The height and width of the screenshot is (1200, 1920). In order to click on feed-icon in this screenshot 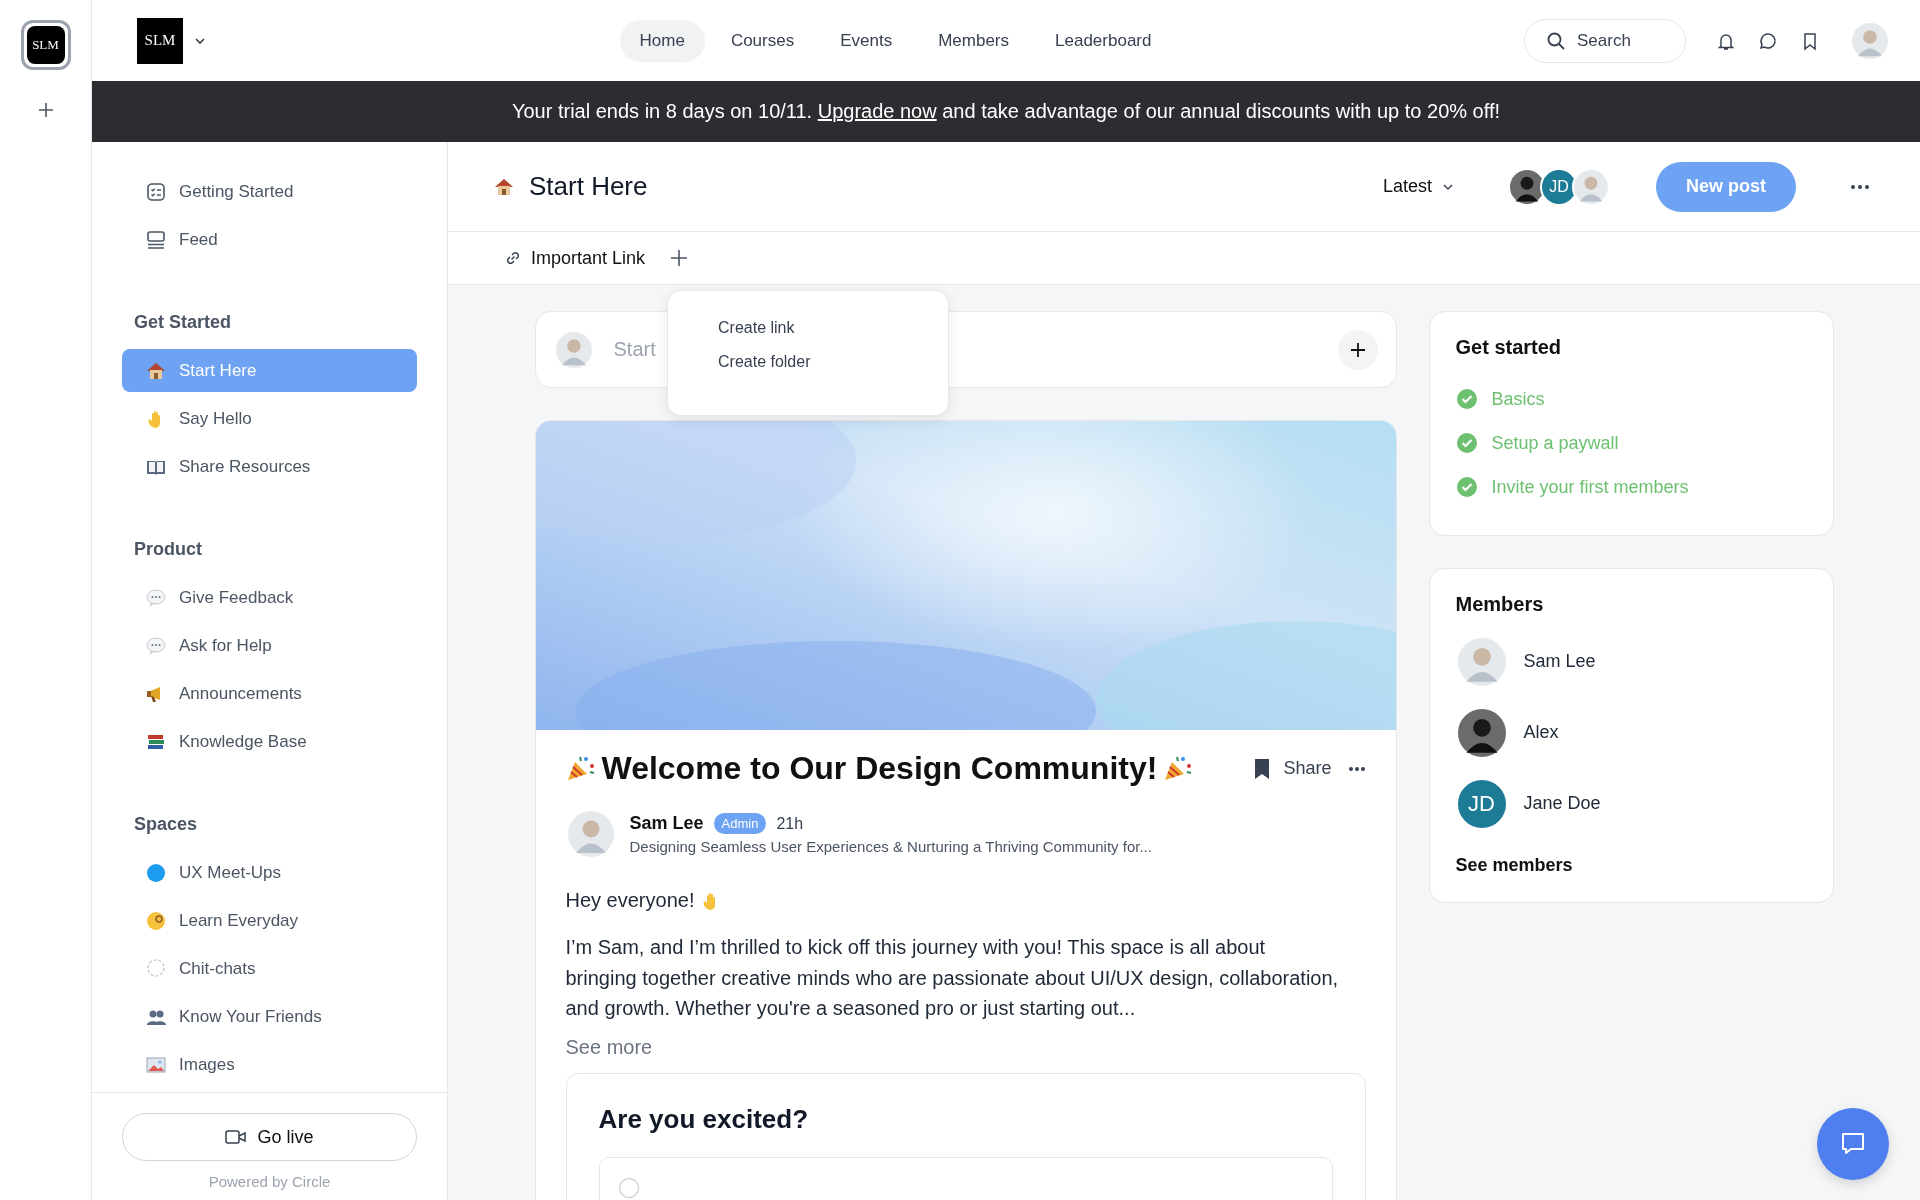, I will do `click(156, 239)`.